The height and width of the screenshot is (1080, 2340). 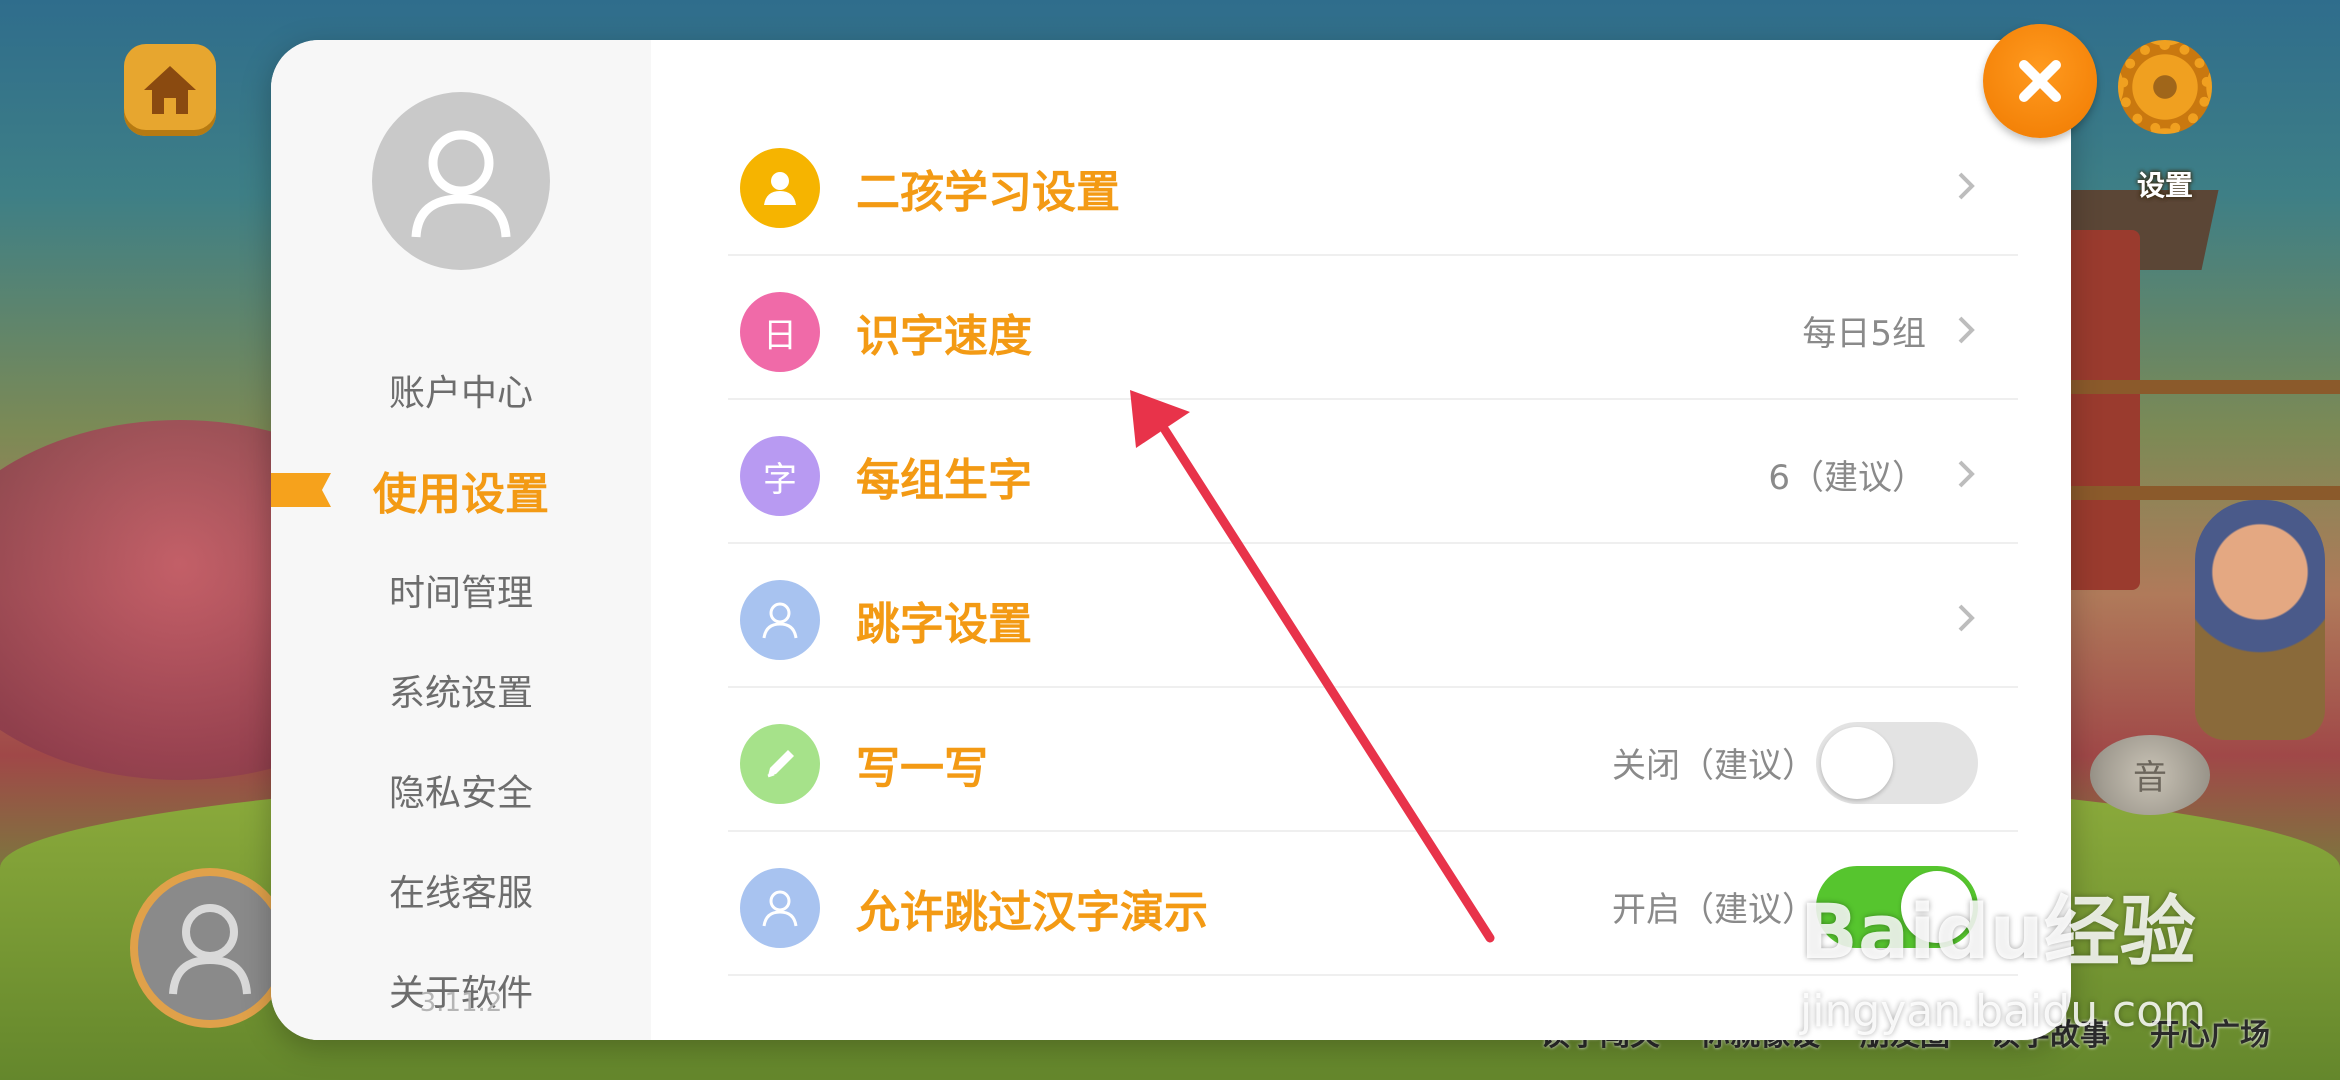 I want to click on sidebar-item-label: 系统设置, so click(x=460, y=693).